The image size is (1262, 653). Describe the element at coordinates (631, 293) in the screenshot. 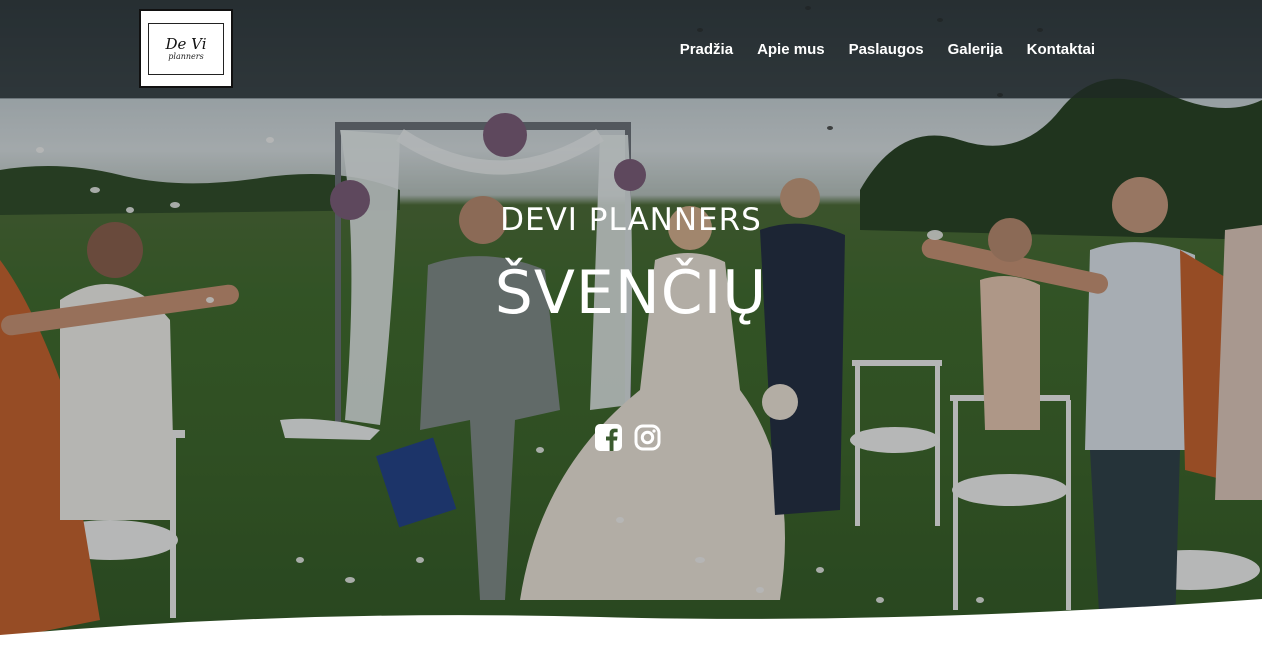

I see `hero-title: ŠVENČIŲ` at that location.